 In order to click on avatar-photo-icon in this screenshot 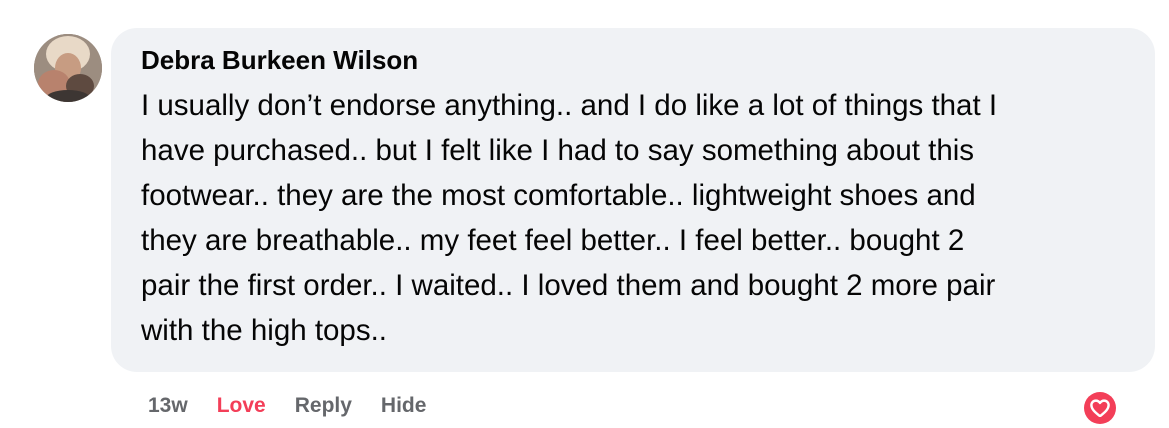, I will do `click(68, 68)`.